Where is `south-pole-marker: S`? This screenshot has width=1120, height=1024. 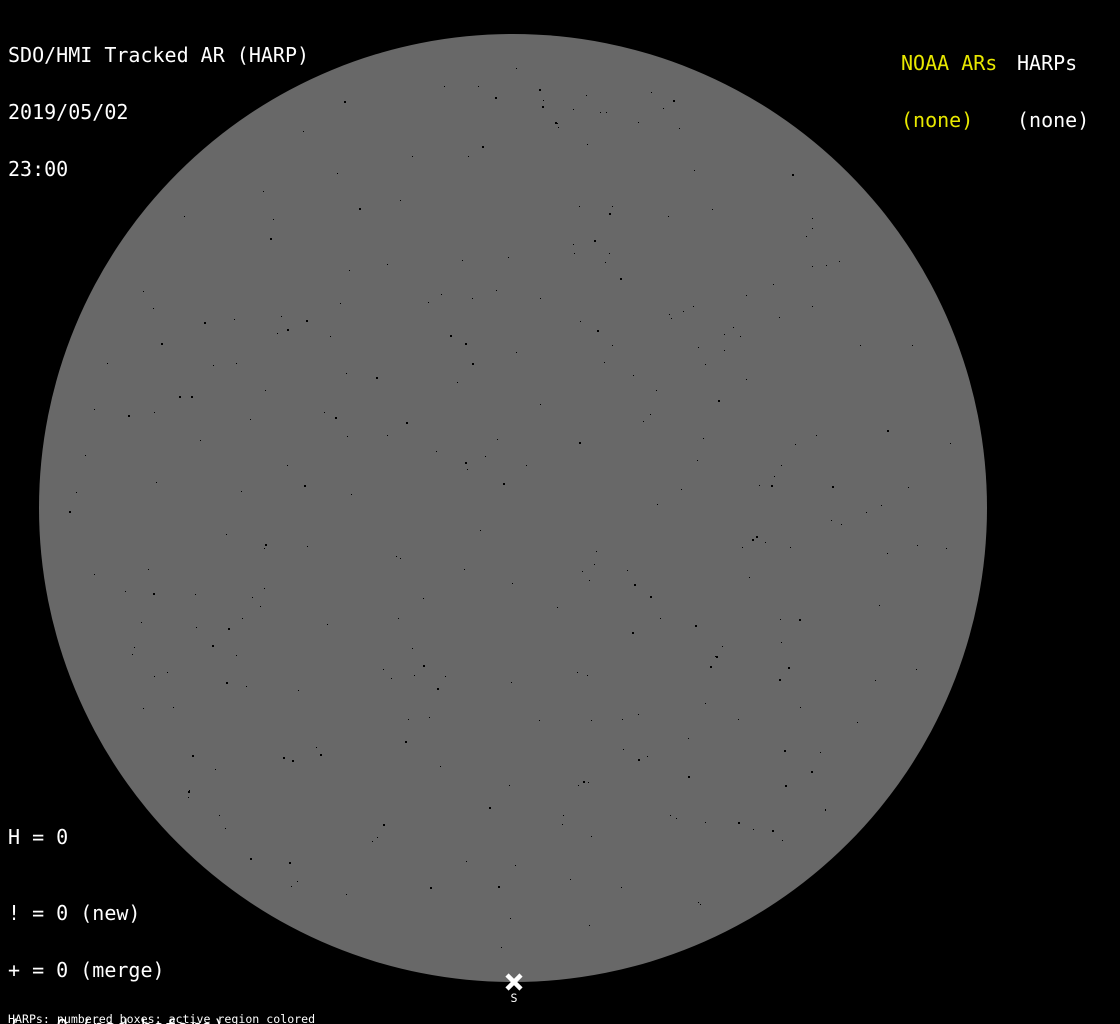
south-pole-marker: S is located at coordinates (514, 989).